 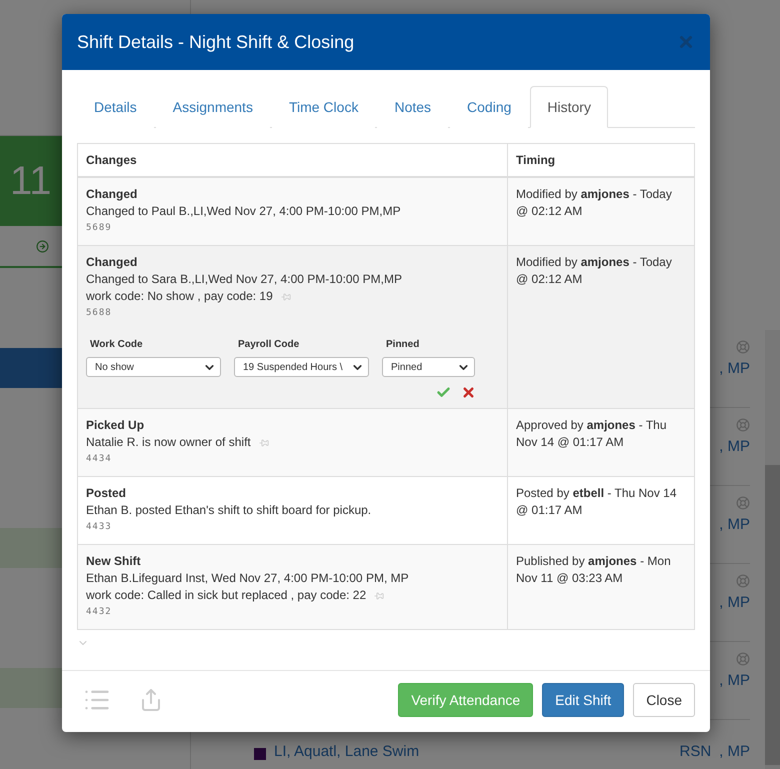 I want to click on change-id: 5689, so click(x=99, y=228).